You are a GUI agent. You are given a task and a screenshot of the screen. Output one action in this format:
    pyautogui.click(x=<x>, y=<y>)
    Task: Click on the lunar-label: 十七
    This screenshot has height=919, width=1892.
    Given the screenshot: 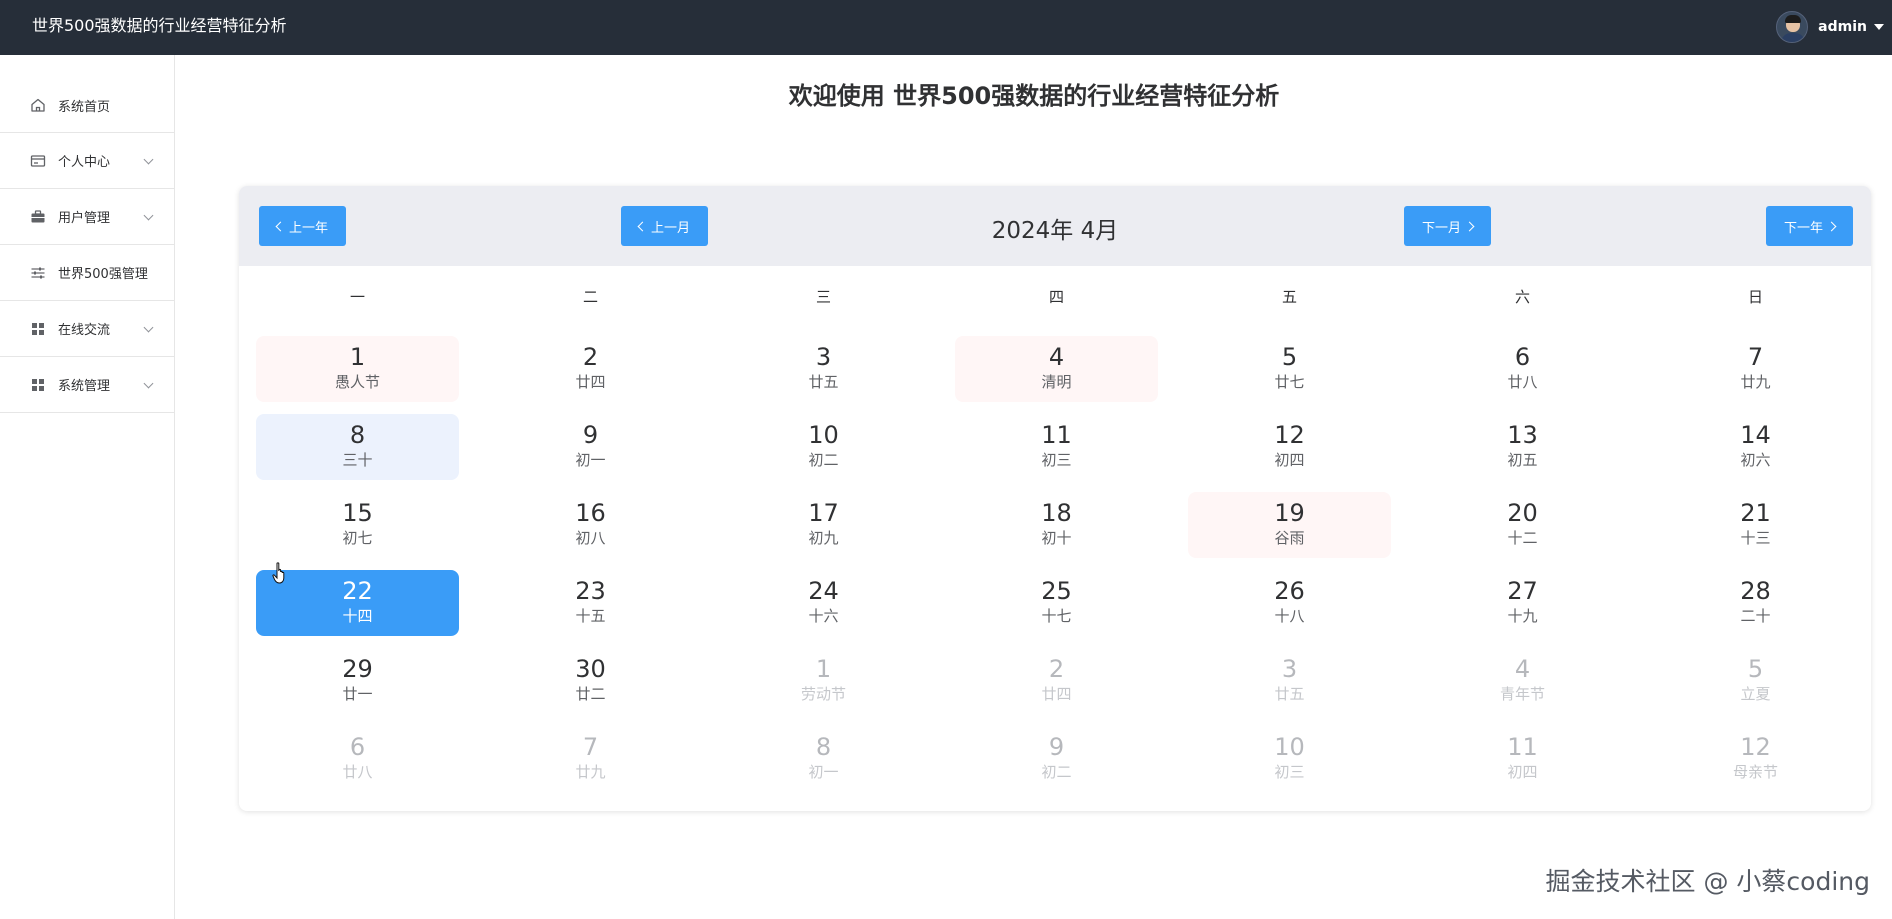 What is the action you would take?
    pyautogui.click(x=1056, y=616)
    